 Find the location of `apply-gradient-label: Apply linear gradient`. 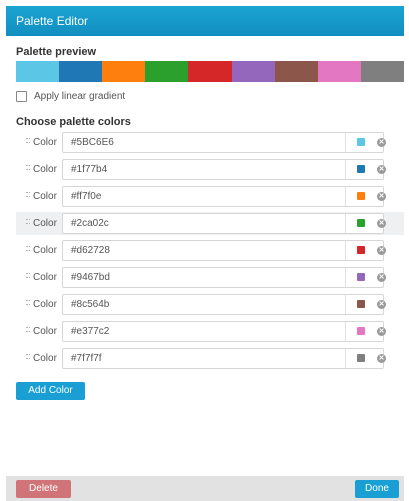

apply-gradient-label: Apply linear gradient is located at coordinates (80, 96).